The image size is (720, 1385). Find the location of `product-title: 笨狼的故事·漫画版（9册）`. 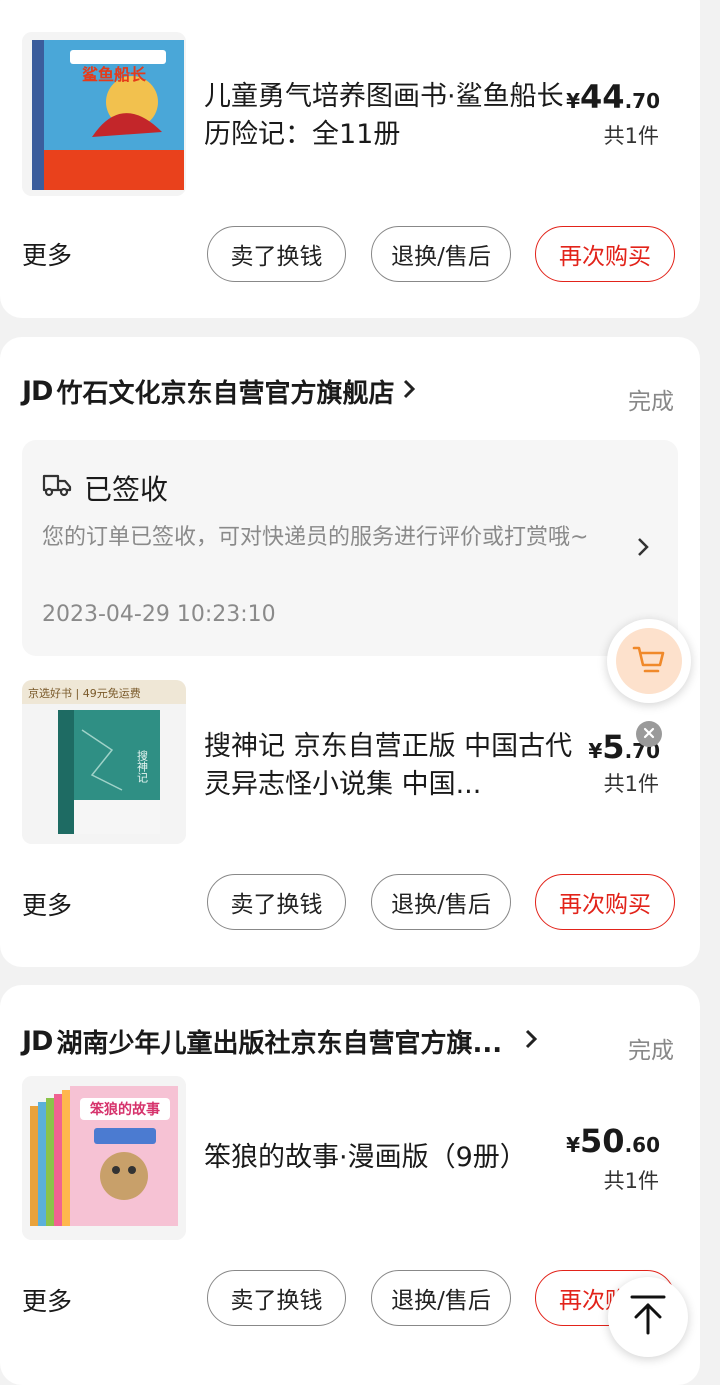

product-title: 笨狼的故事·漫画版（9册） is located at coordinates (389, 1158).